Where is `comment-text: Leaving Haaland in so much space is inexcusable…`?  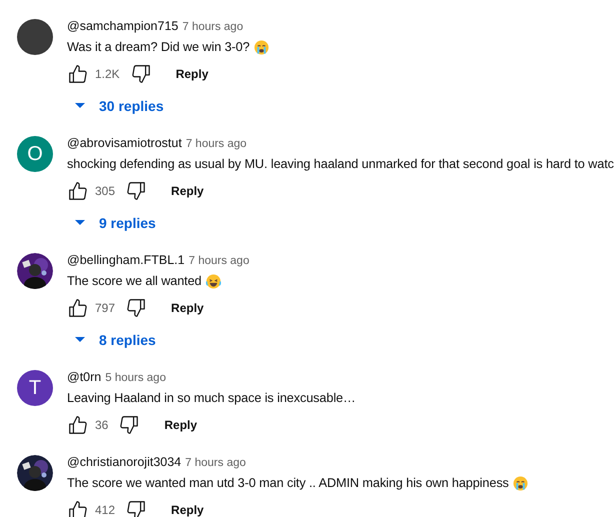
comment-text: Leaving Haaland in so much space is inexcusable… is located at coordinates (211, 398).